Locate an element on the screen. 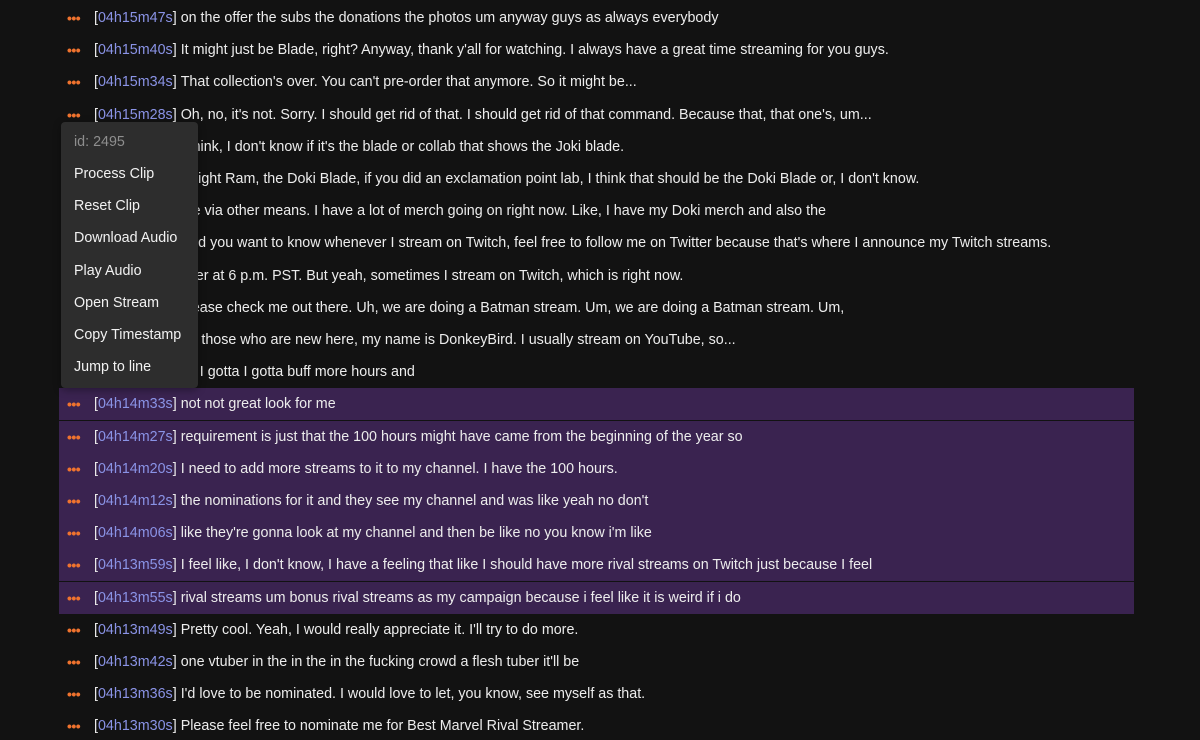 This screenshot has width=1200, height=740. timestamp-value: 04h14m27s is located at coordinates (135, 436).